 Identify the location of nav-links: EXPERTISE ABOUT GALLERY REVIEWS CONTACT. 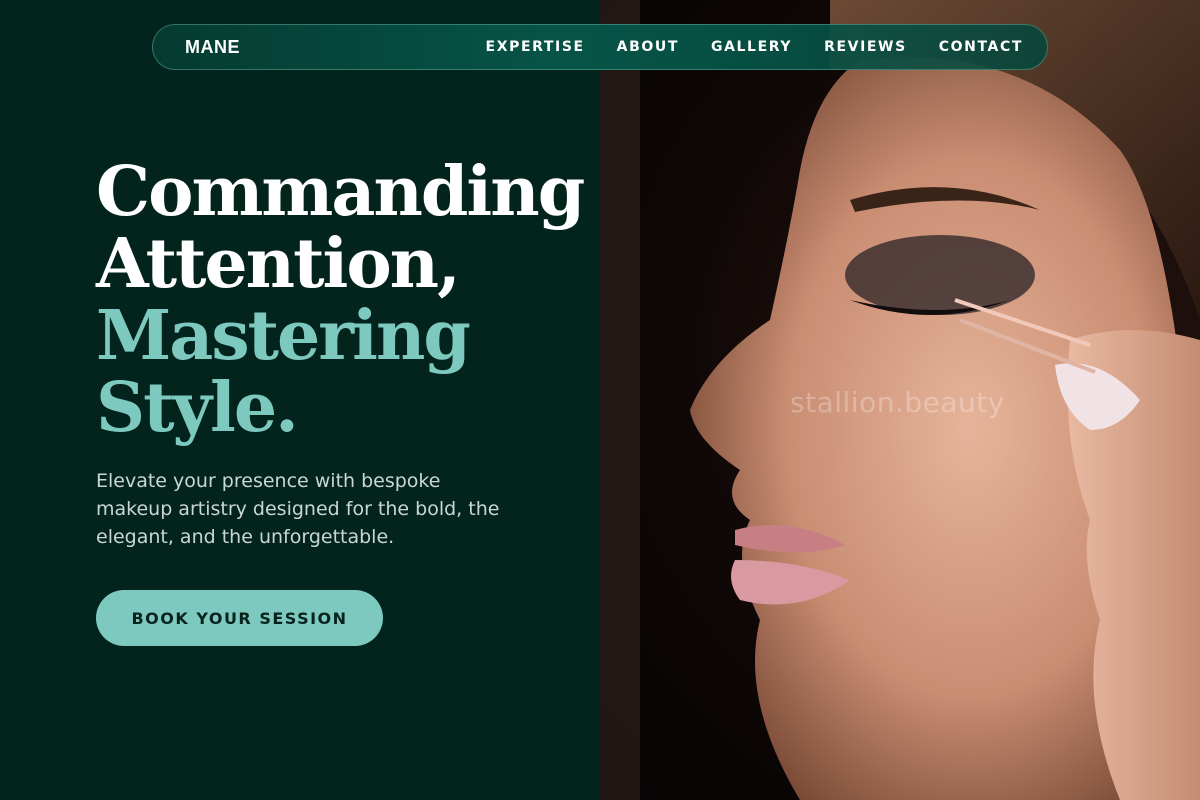
(738, 47).